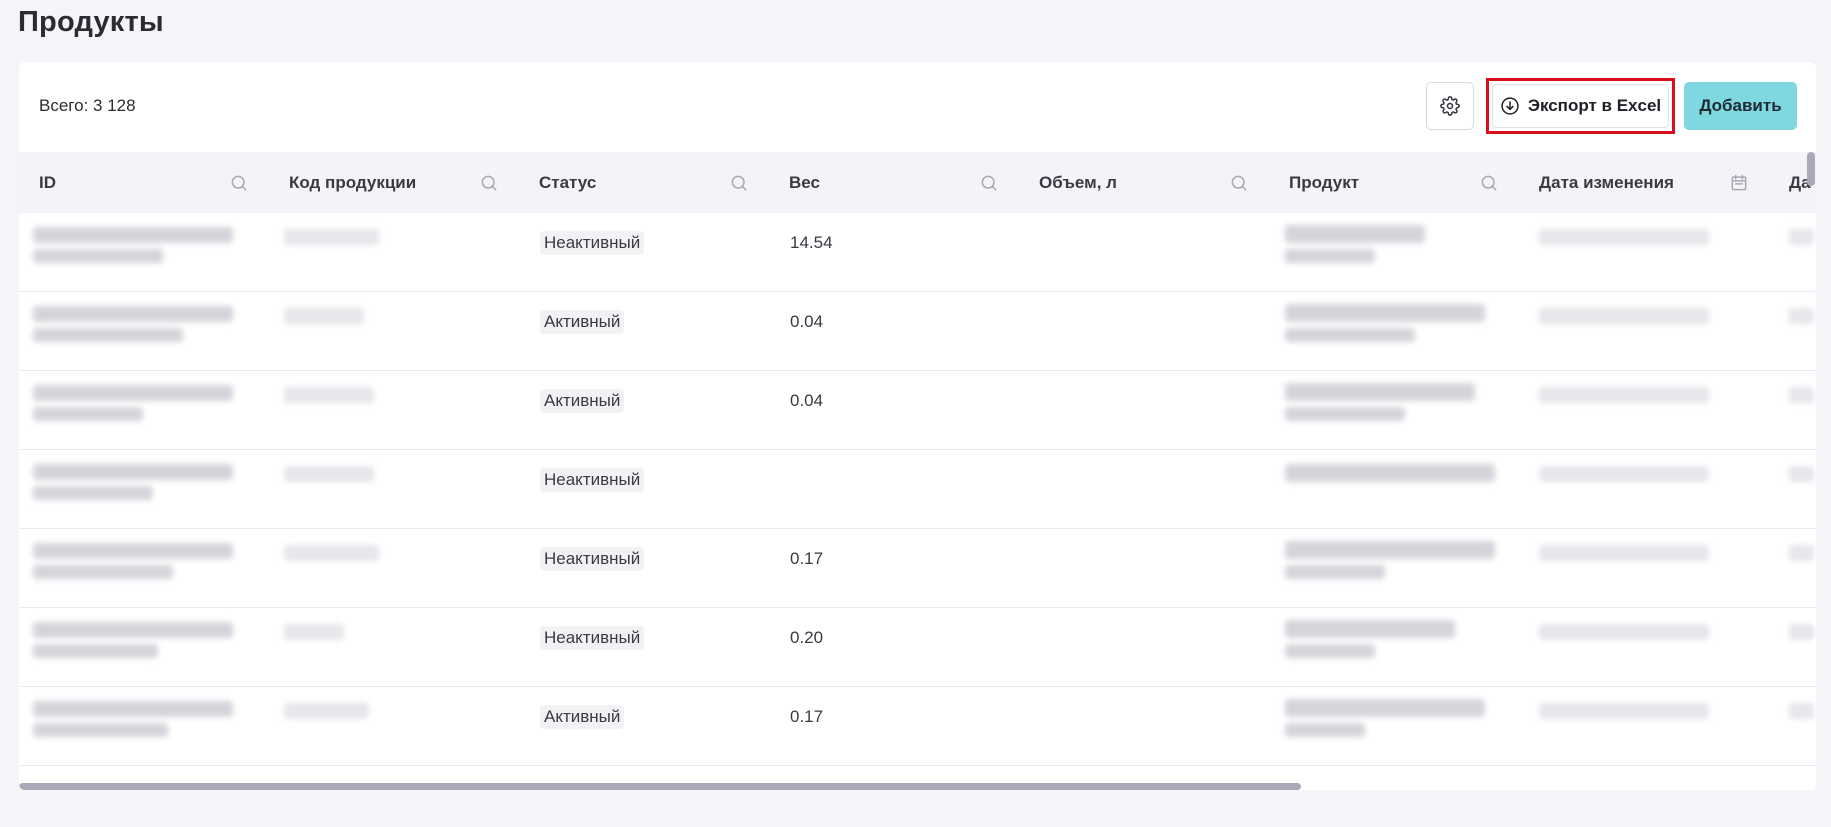 This screenshot has height=827, width=1831. Describe the element at coordinates (1404, 182) in the screenshot. I see `column-header-product: Продукт` at that location.